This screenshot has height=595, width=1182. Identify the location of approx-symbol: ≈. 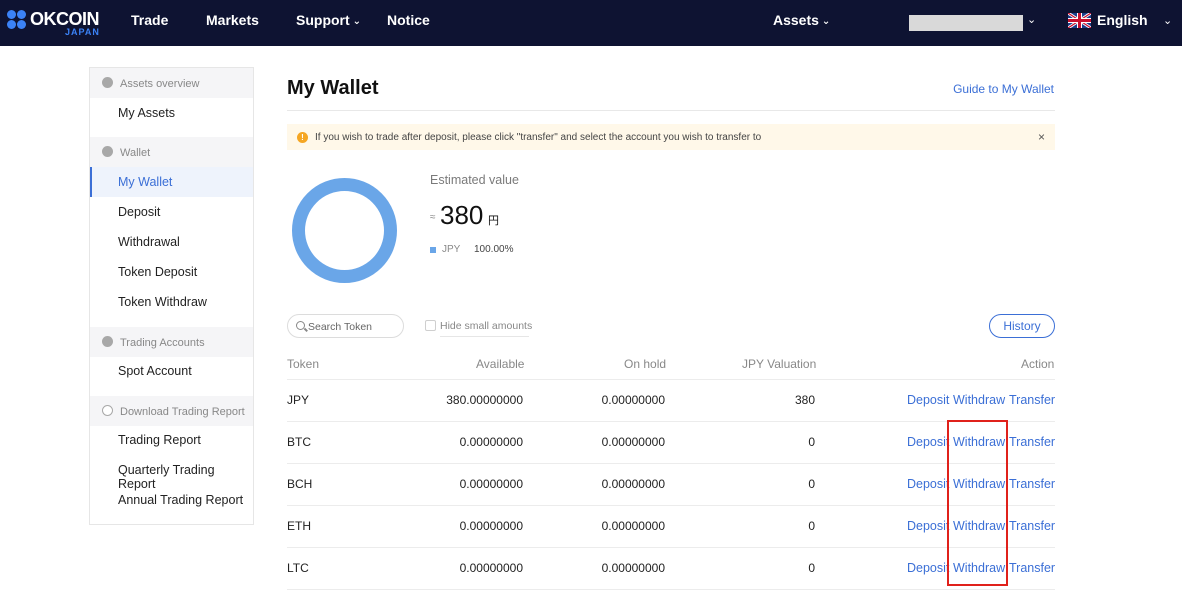
(433, 217).